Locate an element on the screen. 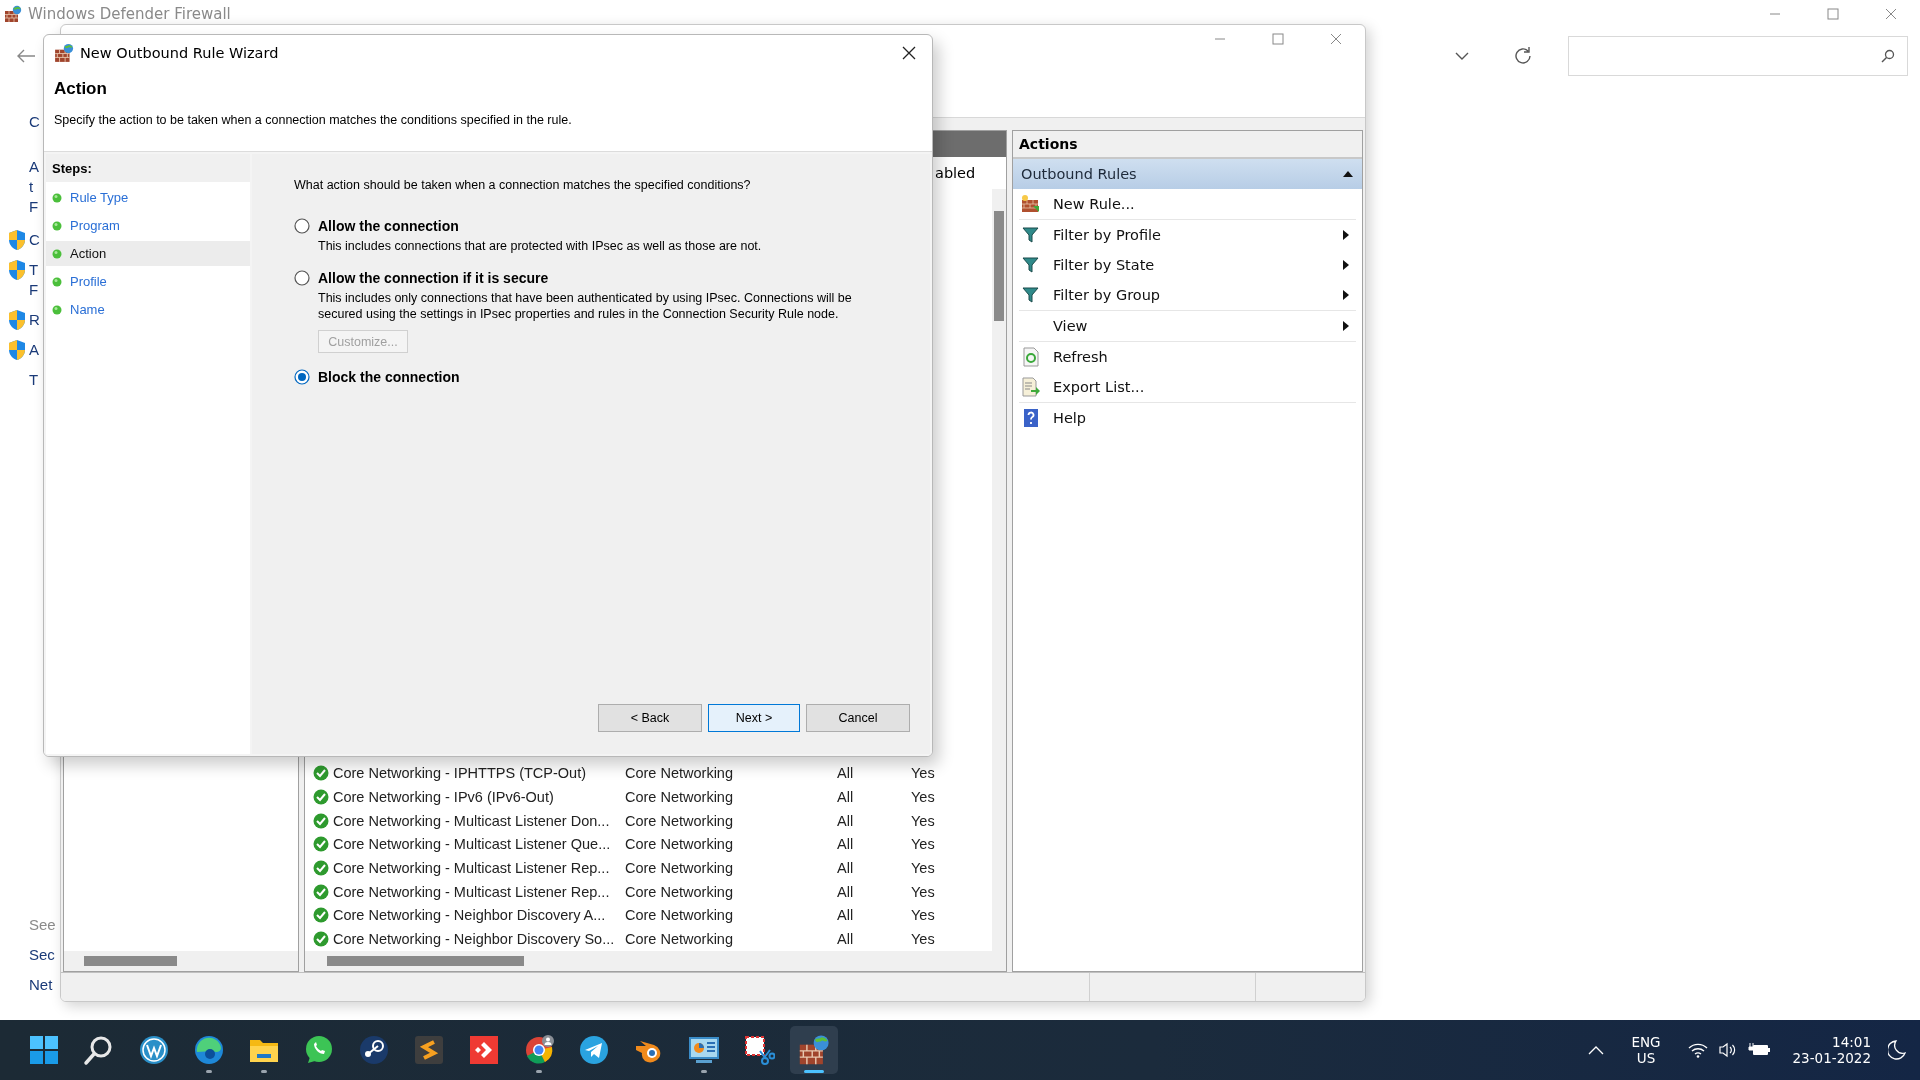  speaker-icon is located at coordinates (1727, 1050).